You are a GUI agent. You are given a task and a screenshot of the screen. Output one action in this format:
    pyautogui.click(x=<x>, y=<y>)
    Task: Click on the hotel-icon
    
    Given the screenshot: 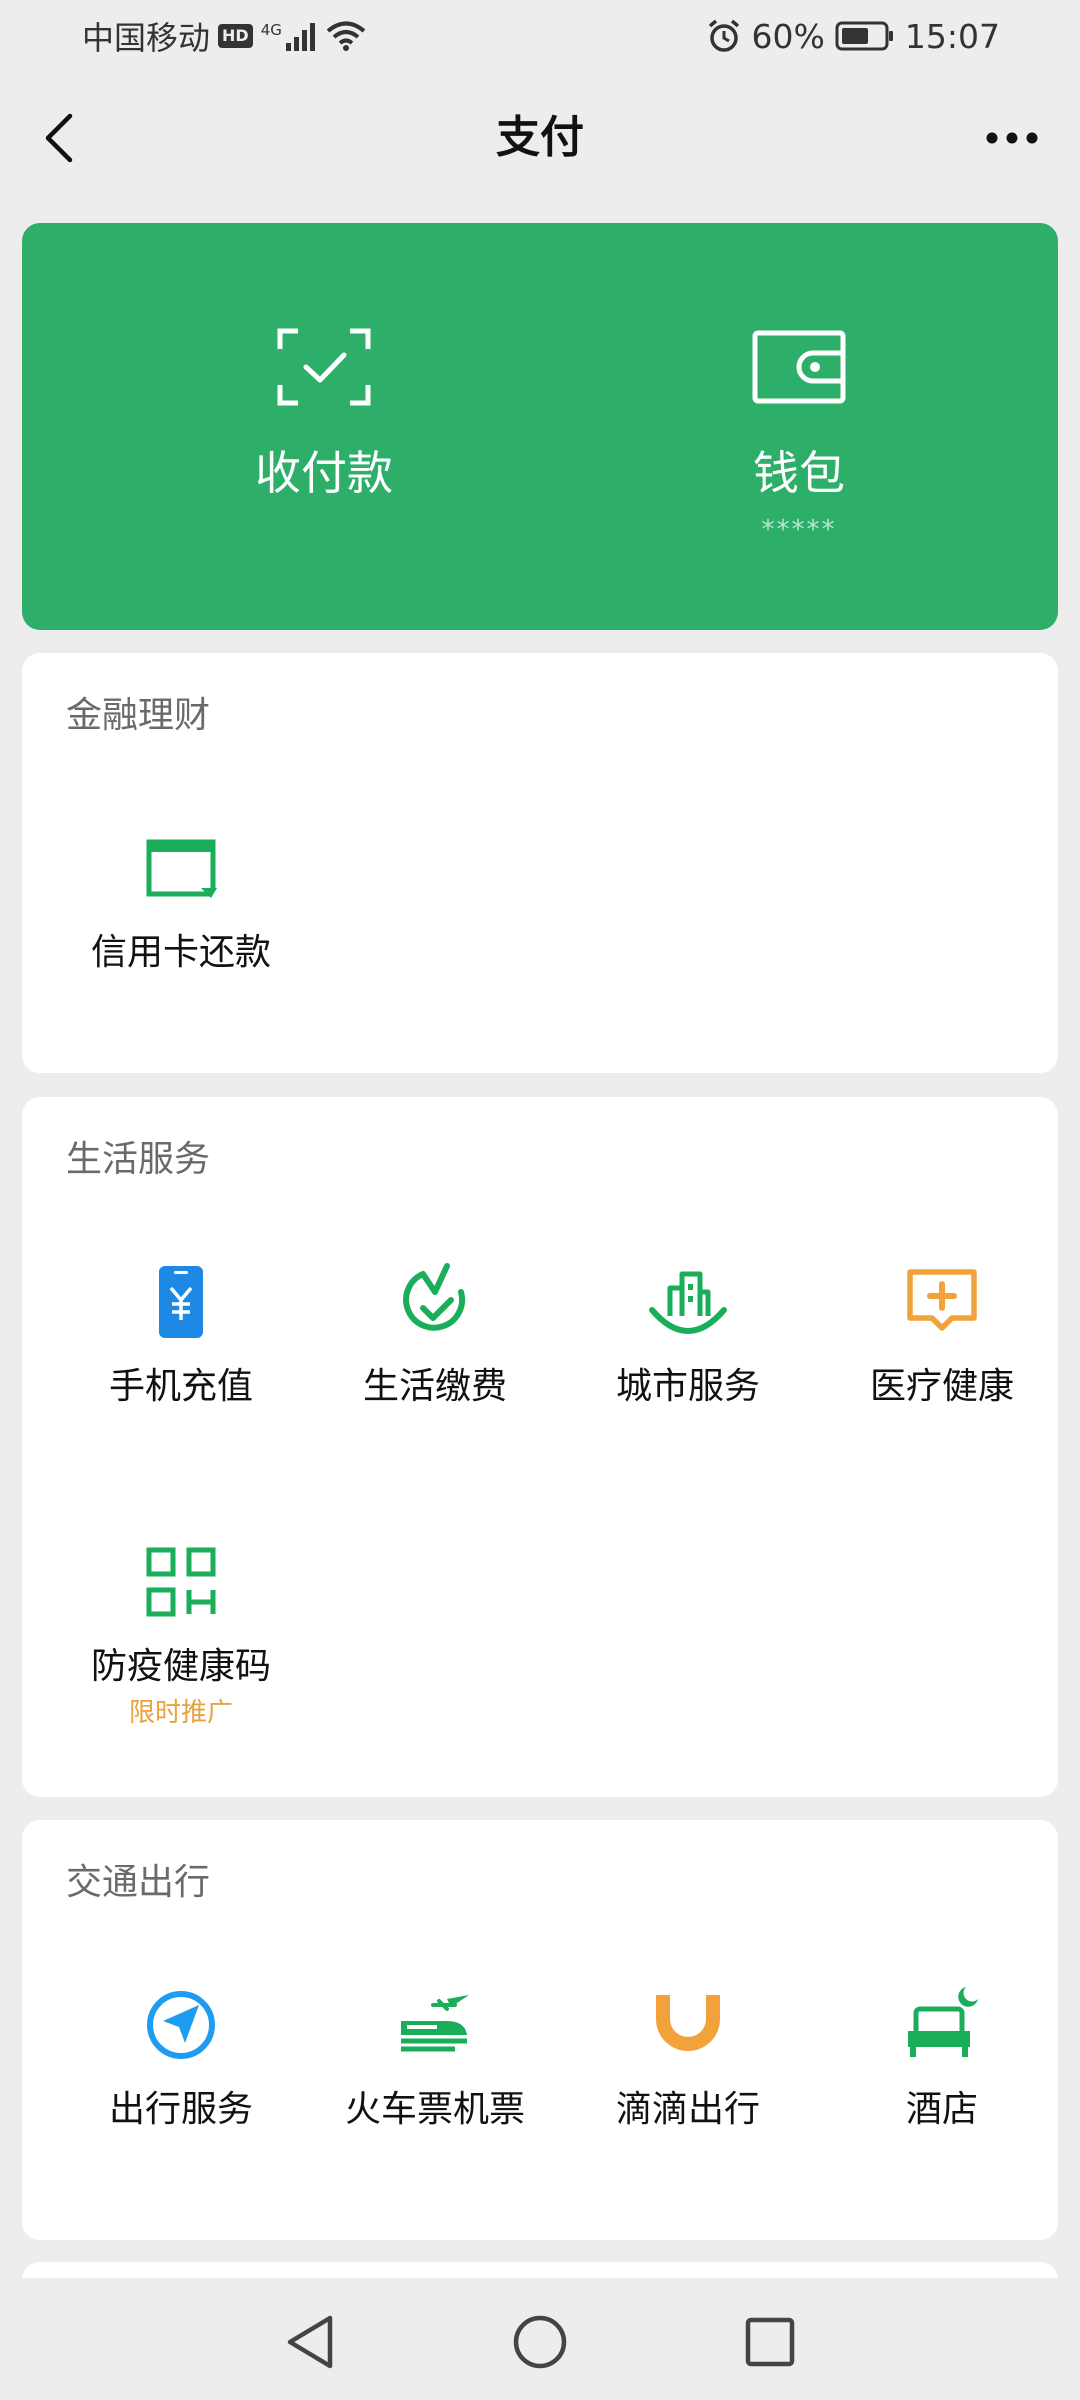 What is the action you would take?
    pyautogui.click(x=943, y=2022)
    